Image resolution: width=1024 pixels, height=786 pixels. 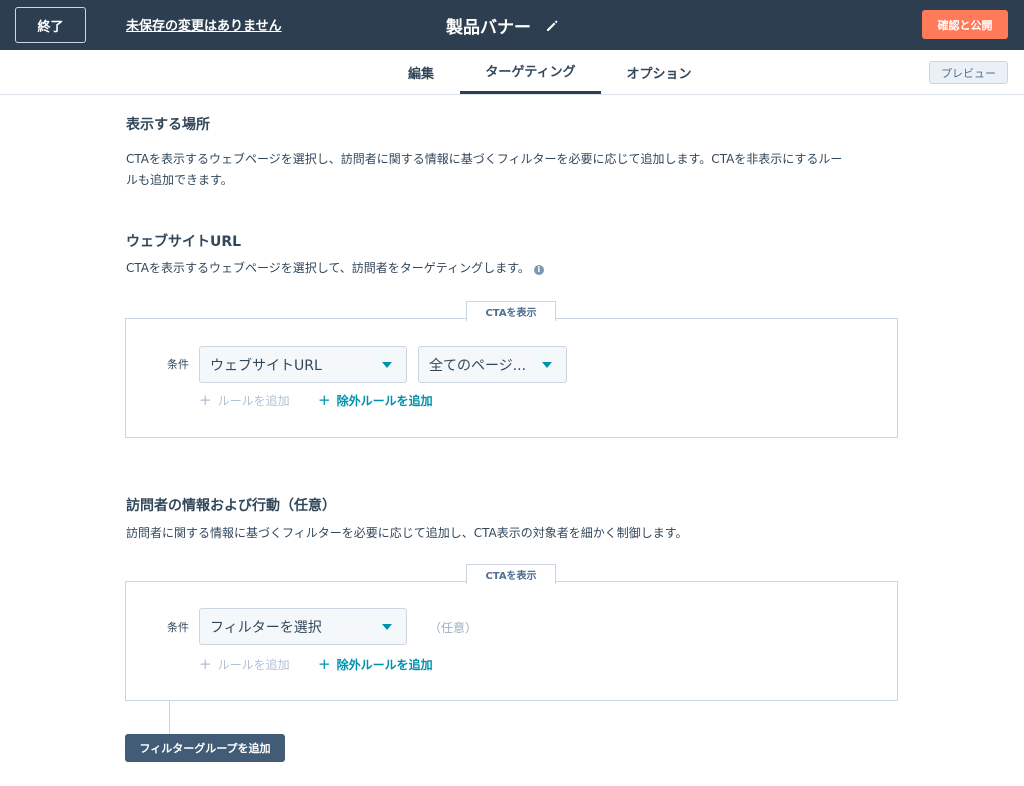 I want to click on website-add-exclude-link: + 除外ルールを追加, so click(x=375, y=400).